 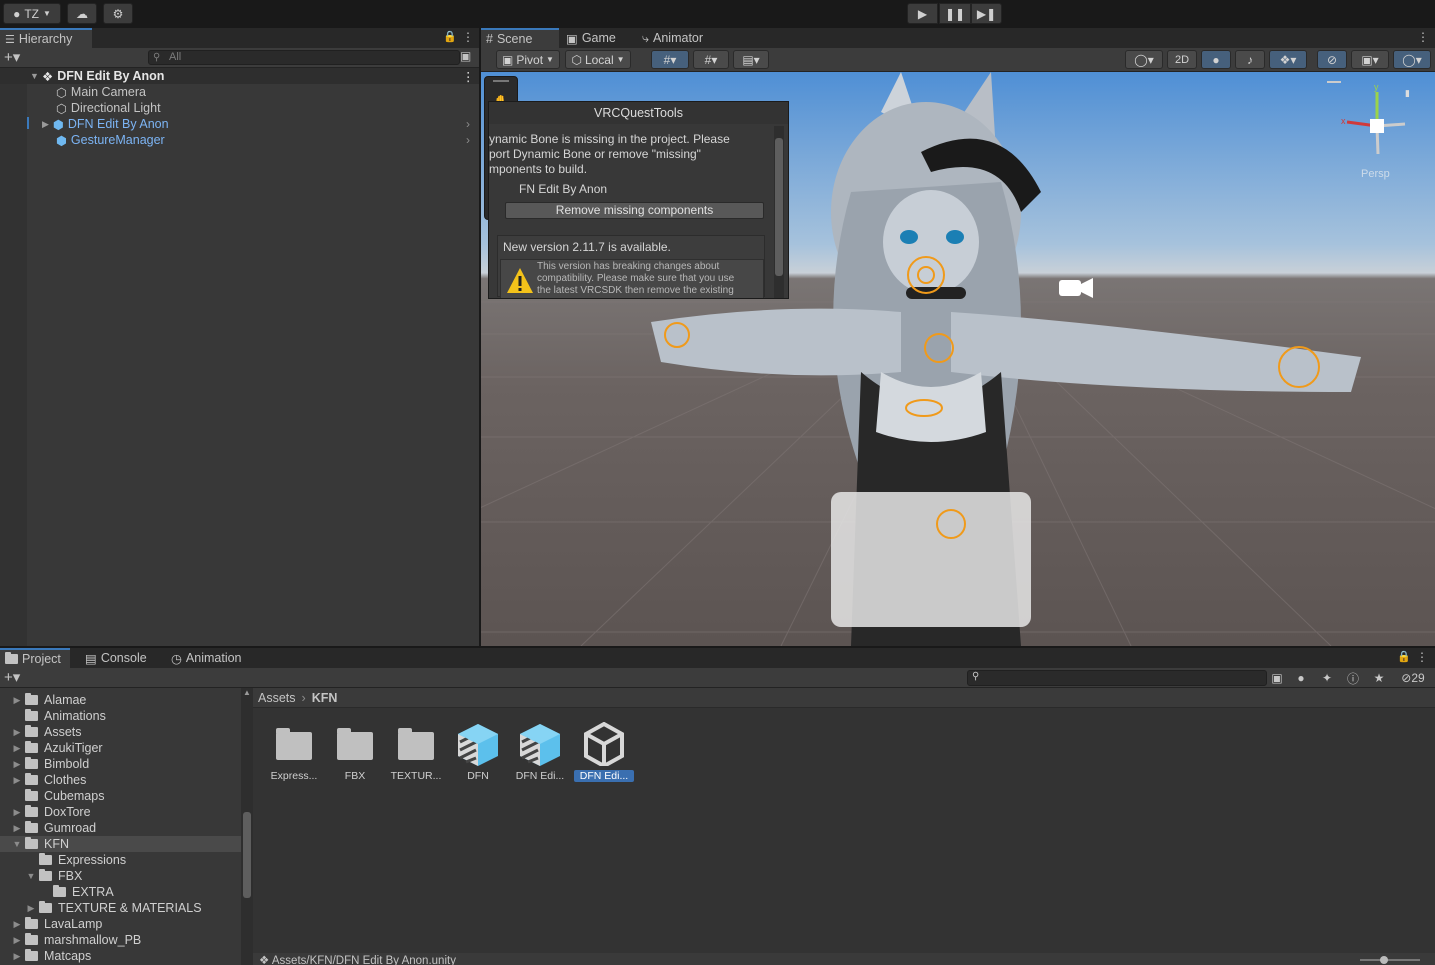 I want to click on tree-item: ▶ Gumroad, so click(x=48, y=828).